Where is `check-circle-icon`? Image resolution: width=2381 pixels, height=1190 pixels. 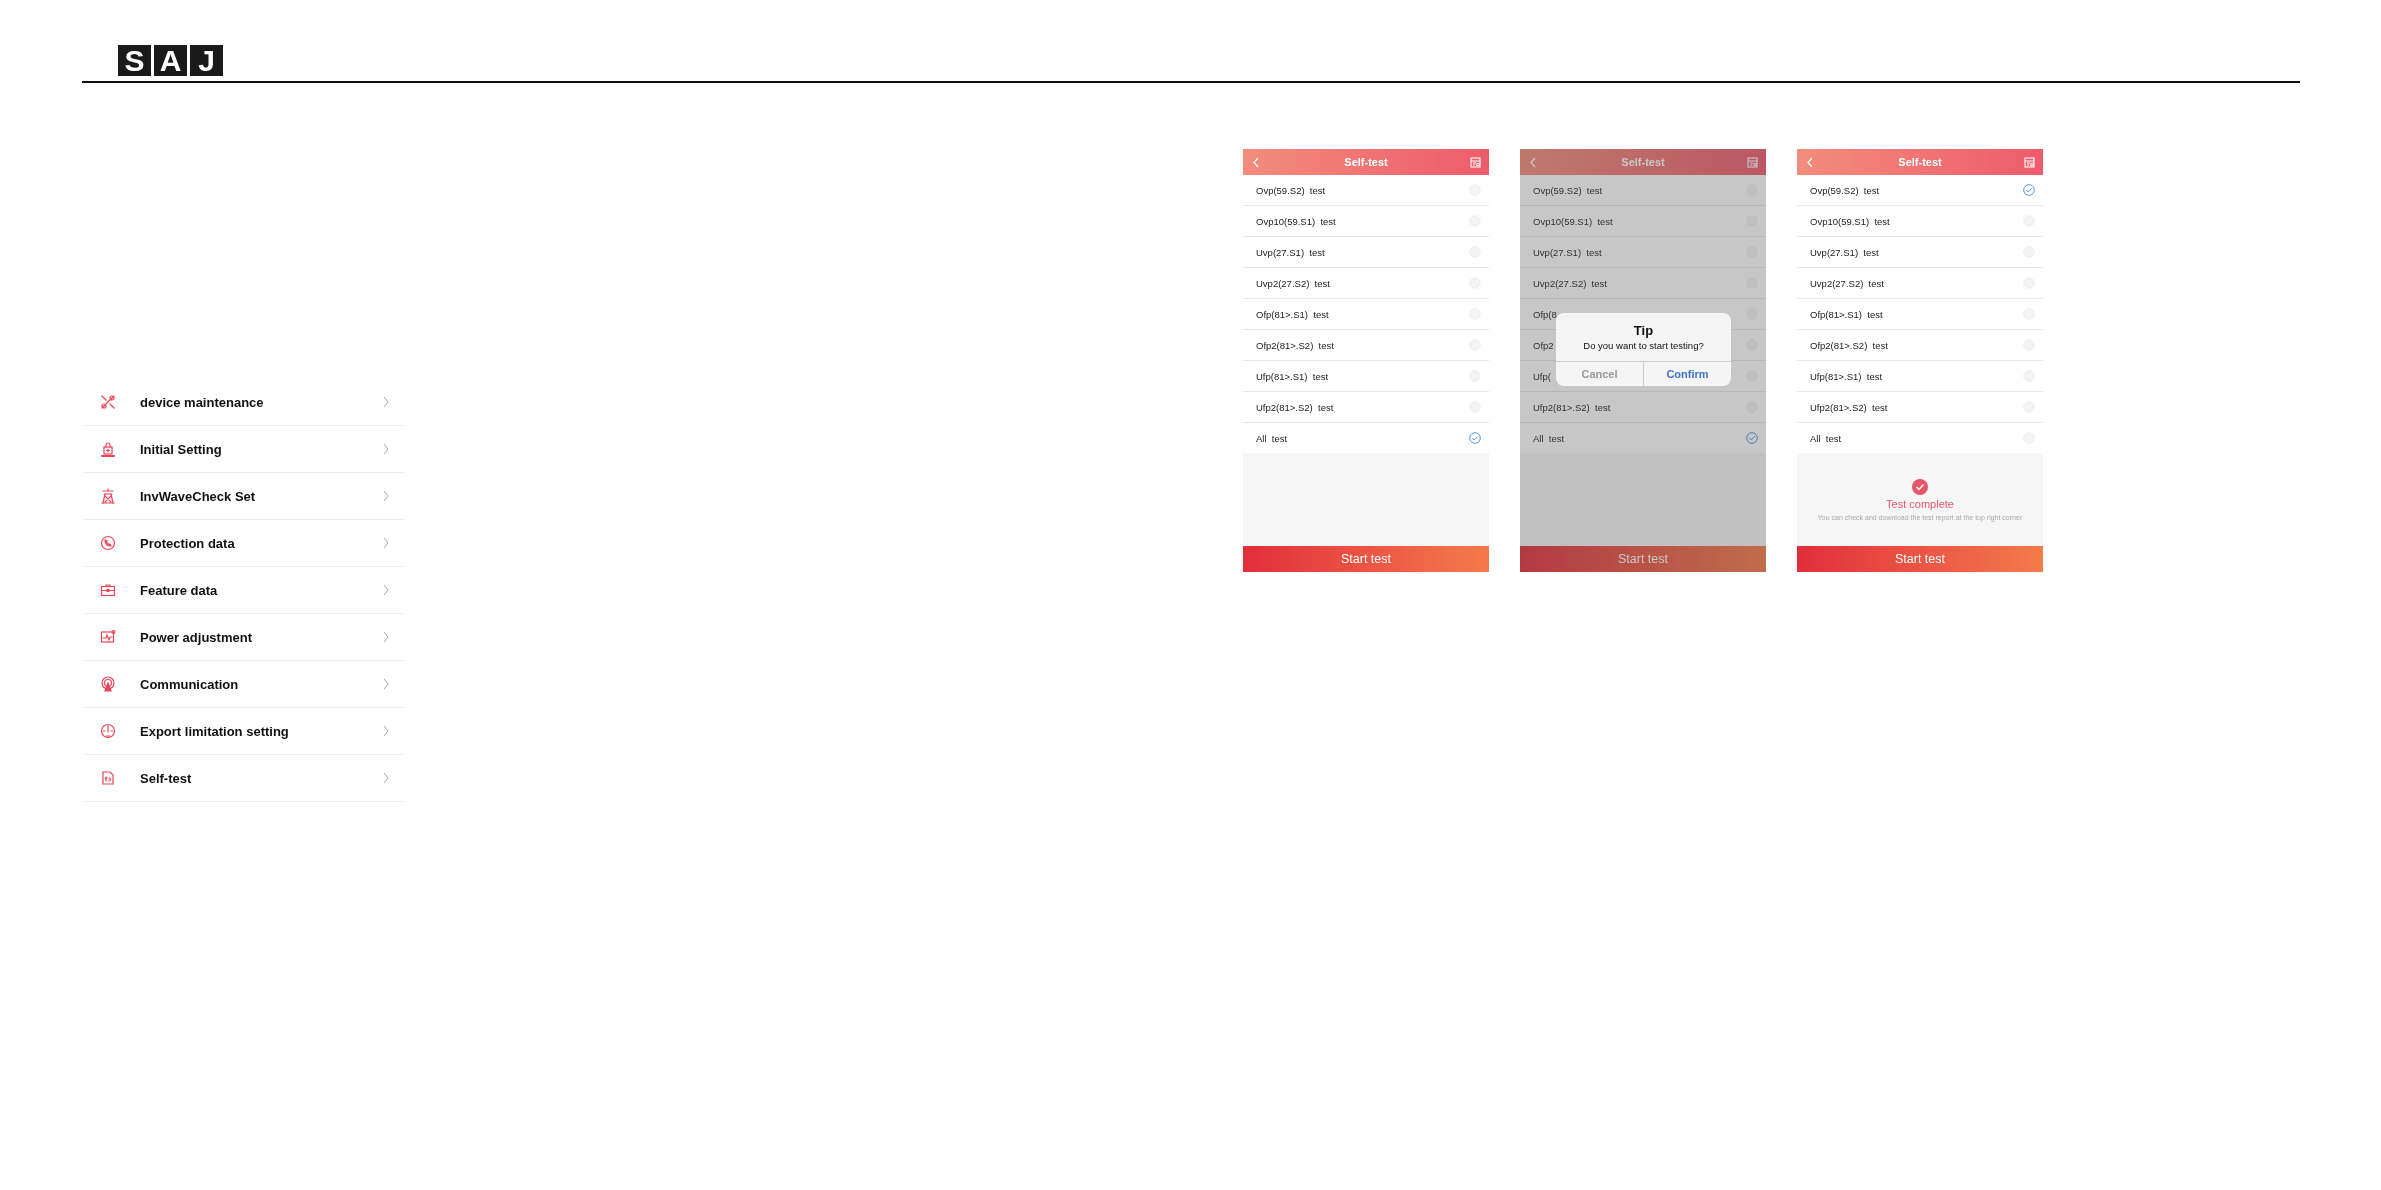
check-circle-icon is located at coordinates (1920, 486).